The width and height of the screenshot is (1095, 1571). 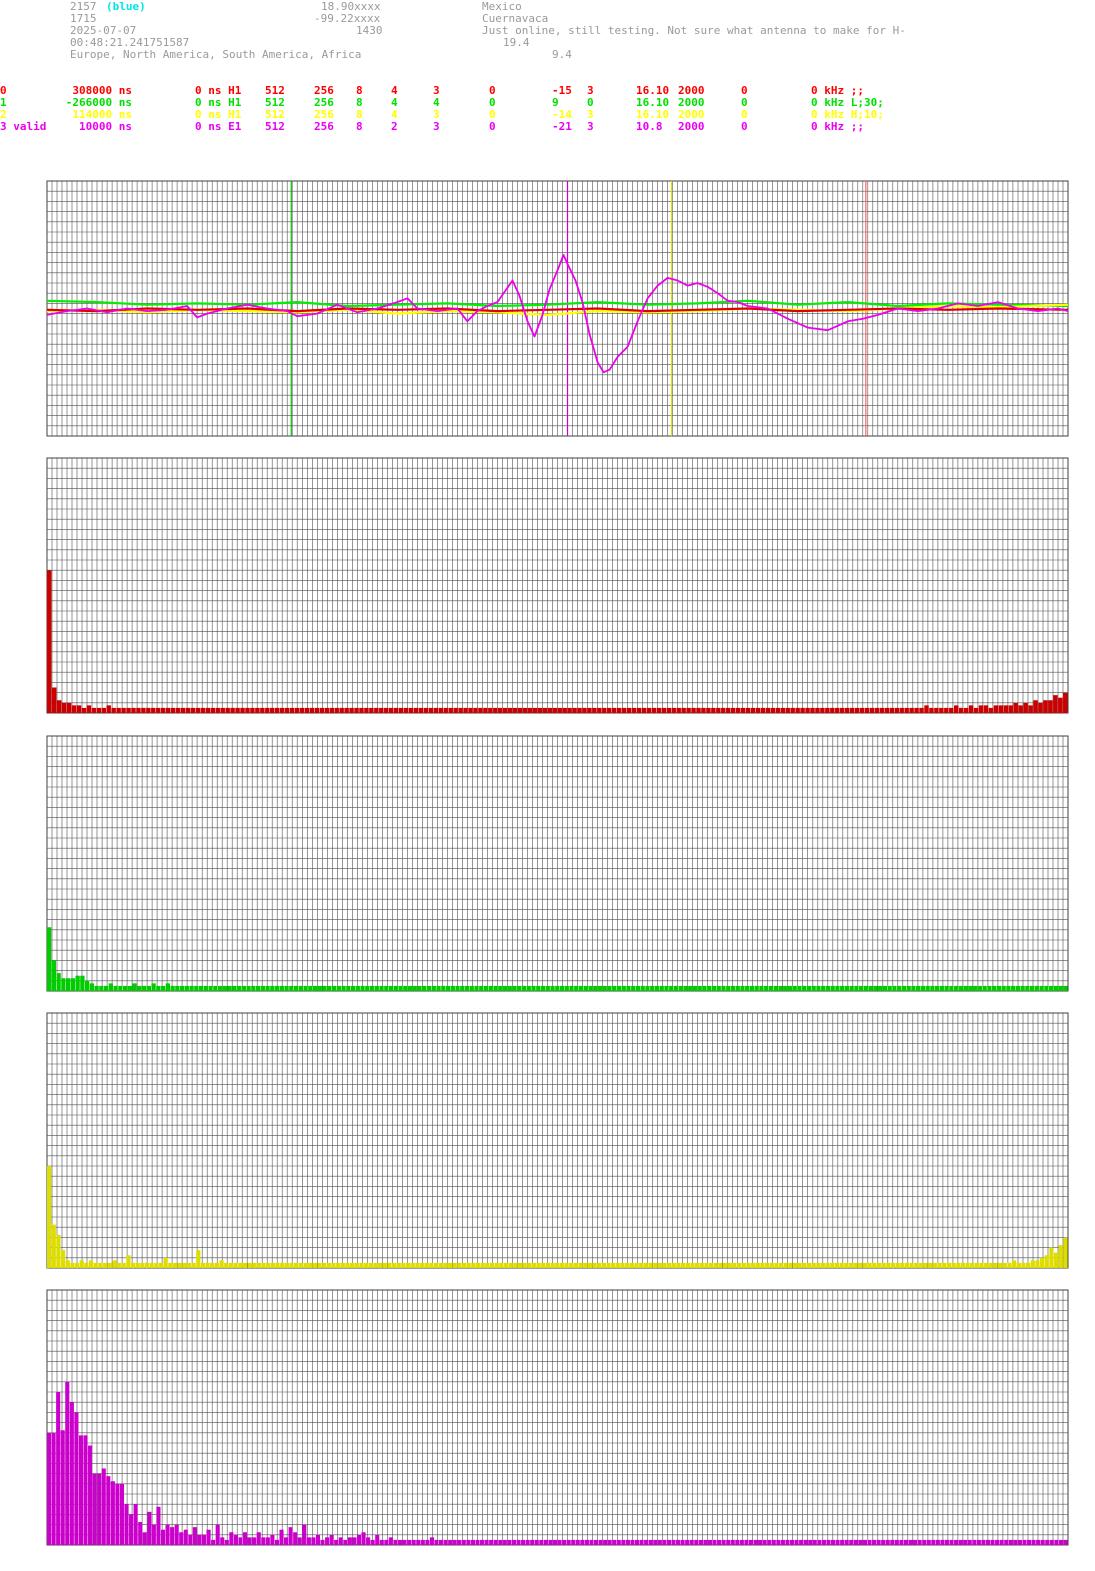 I want to click on channel-cell: 10.8, so click(x=649, y=126).